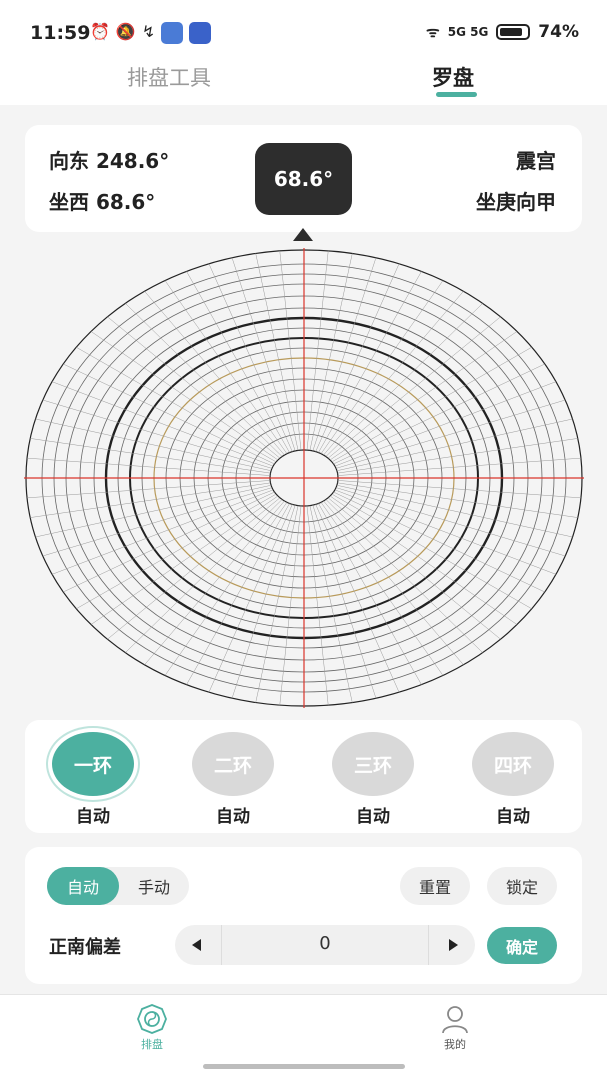 This screenshot has height=1081, width=607. What do you see at coordinates (513, 817) in the screenshot?
I see `ring-4-mode: 自动` at bounding box center [513, 817].